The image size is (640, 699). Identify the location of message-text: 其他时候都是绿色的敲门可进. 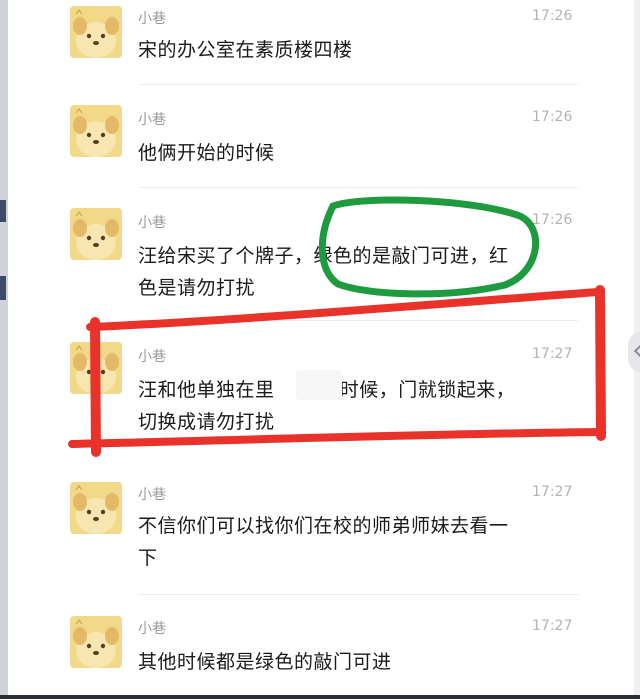
(358, 662).